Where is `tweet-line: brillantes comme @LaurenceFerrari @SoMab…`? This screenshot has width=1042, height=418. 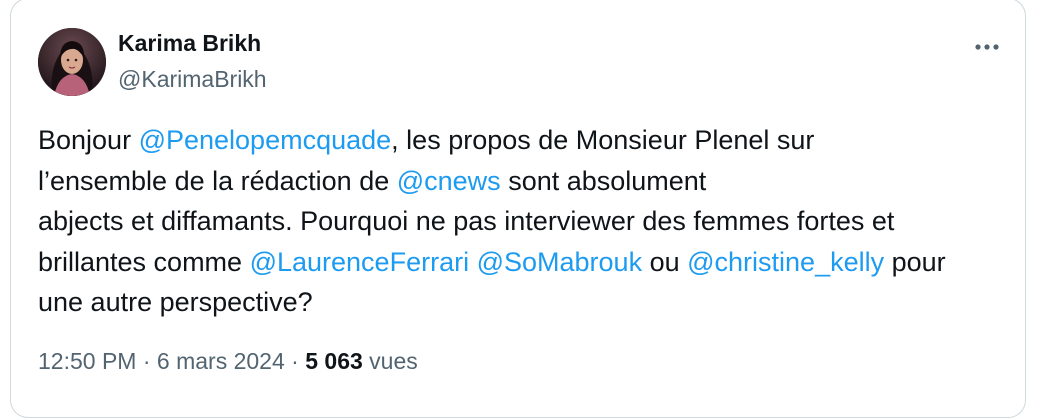 tweet-line: brillantes comme @LaurenceFerrari @SoMab… is located at coordinates (518, 262).